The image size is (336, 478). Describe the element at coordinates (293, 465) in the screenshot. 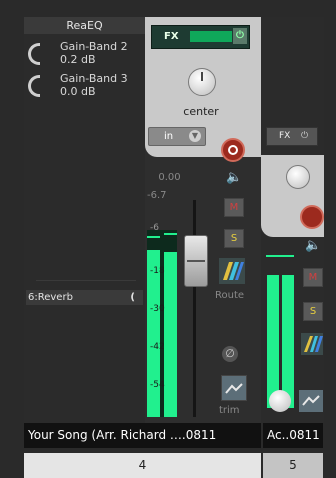

I see `track-number: 5` at that location.